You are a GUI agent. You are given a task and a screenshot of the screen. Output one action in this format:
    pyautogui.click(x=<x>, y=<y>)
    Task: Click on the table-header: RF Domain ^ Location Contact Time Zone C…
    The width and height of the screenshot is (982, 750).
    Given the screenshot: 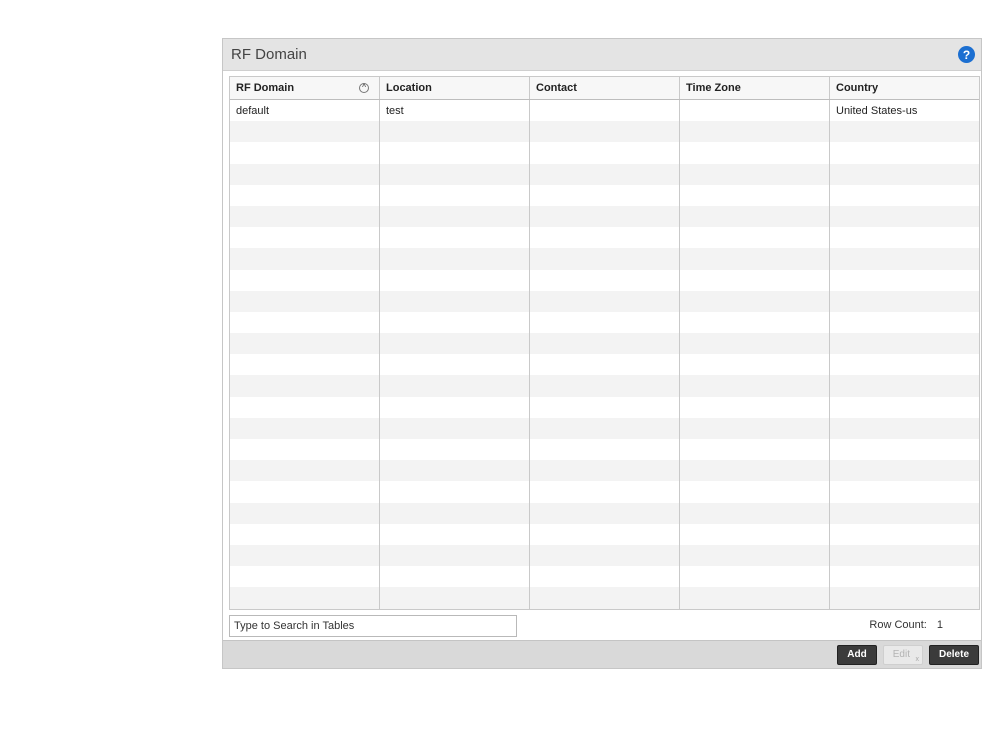 What is the action you would take?
    pyautogui.click(x=604, y=88)
    